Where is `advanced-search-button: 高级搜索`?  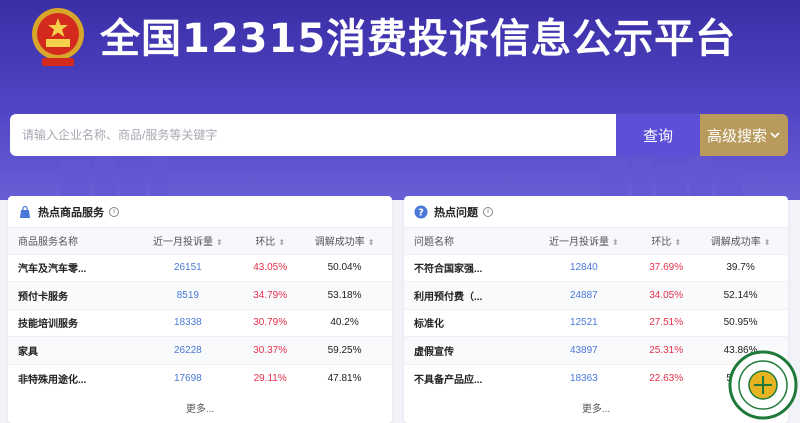 advanced-search-button: 高级搜索 is located at coordinates (744, 135).